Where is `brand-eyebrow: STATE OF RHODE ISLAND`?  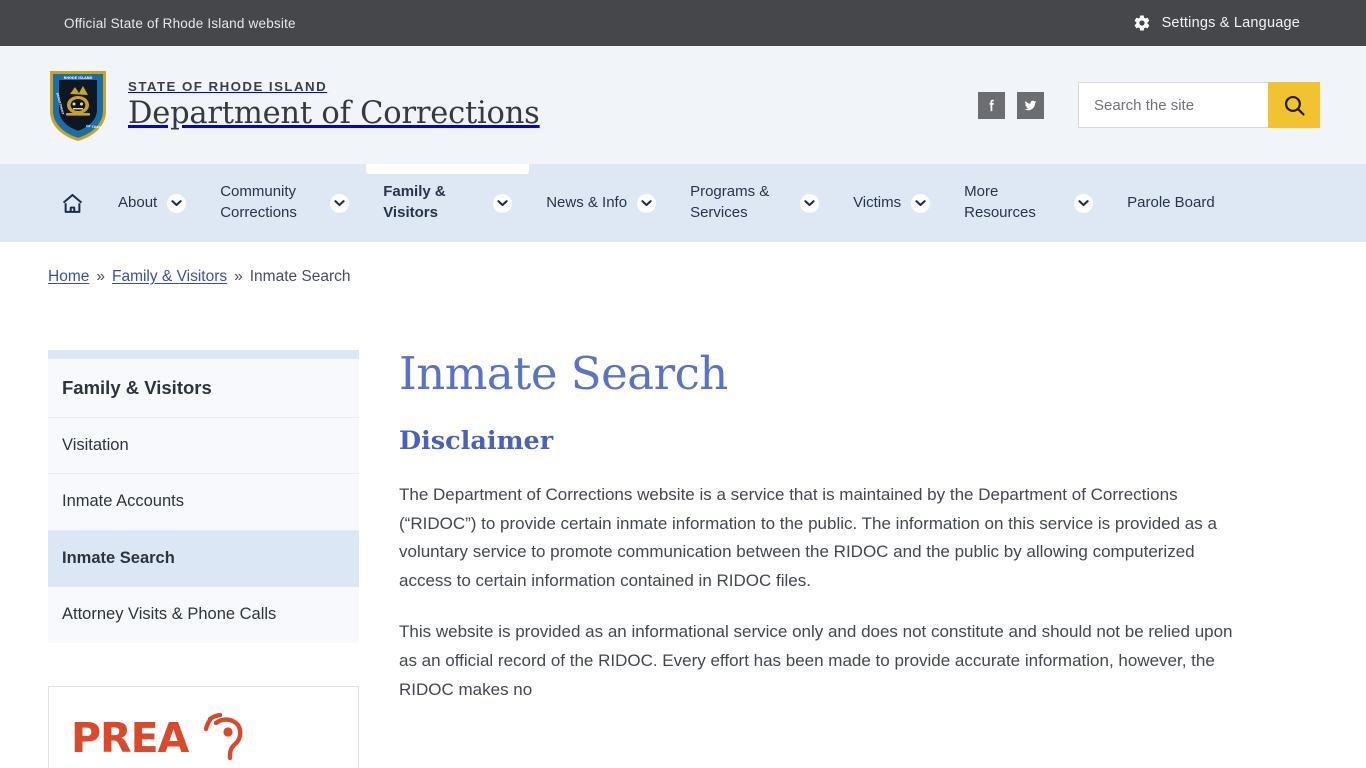 brand-eyebrow: STATE OF RHODE ISLAND is located at coordinates (228, 87).